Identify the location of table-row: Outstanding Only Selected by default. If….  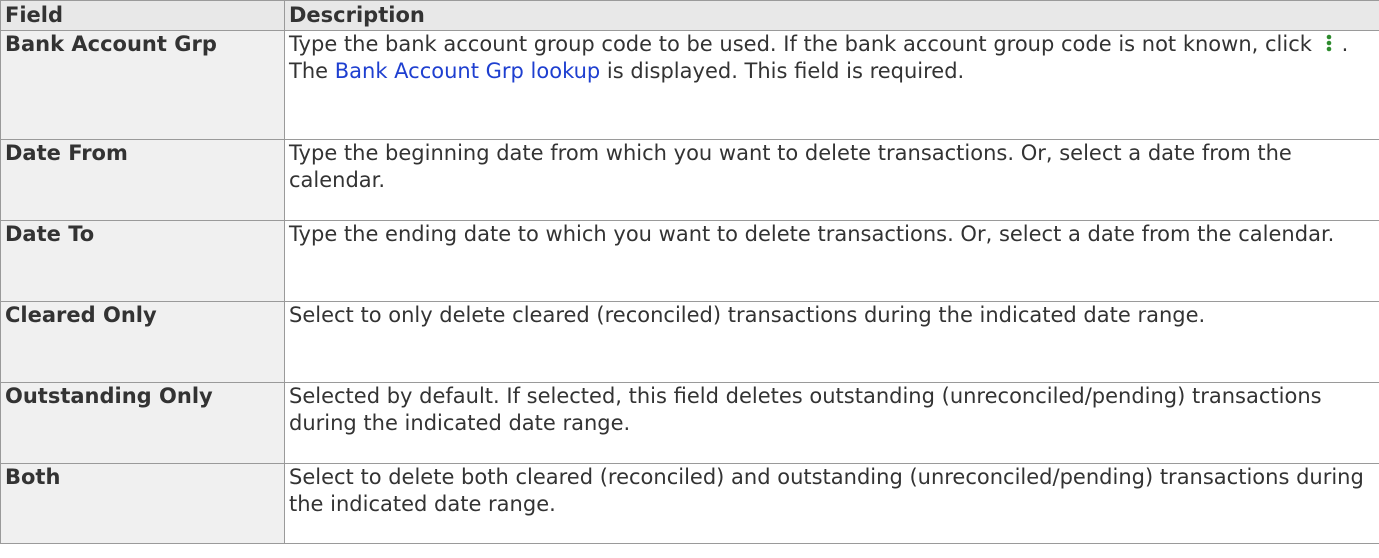
(689, 423).